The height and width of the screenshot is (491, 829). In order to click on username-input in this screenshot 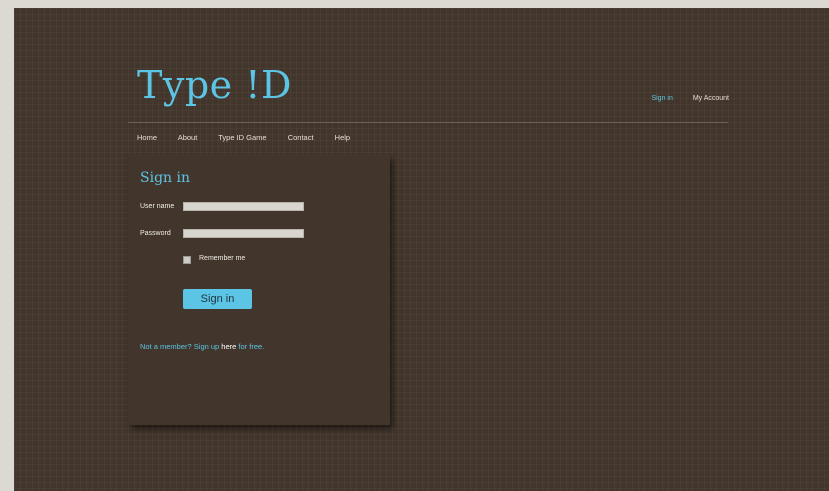, I will do `click(243, 206)`.